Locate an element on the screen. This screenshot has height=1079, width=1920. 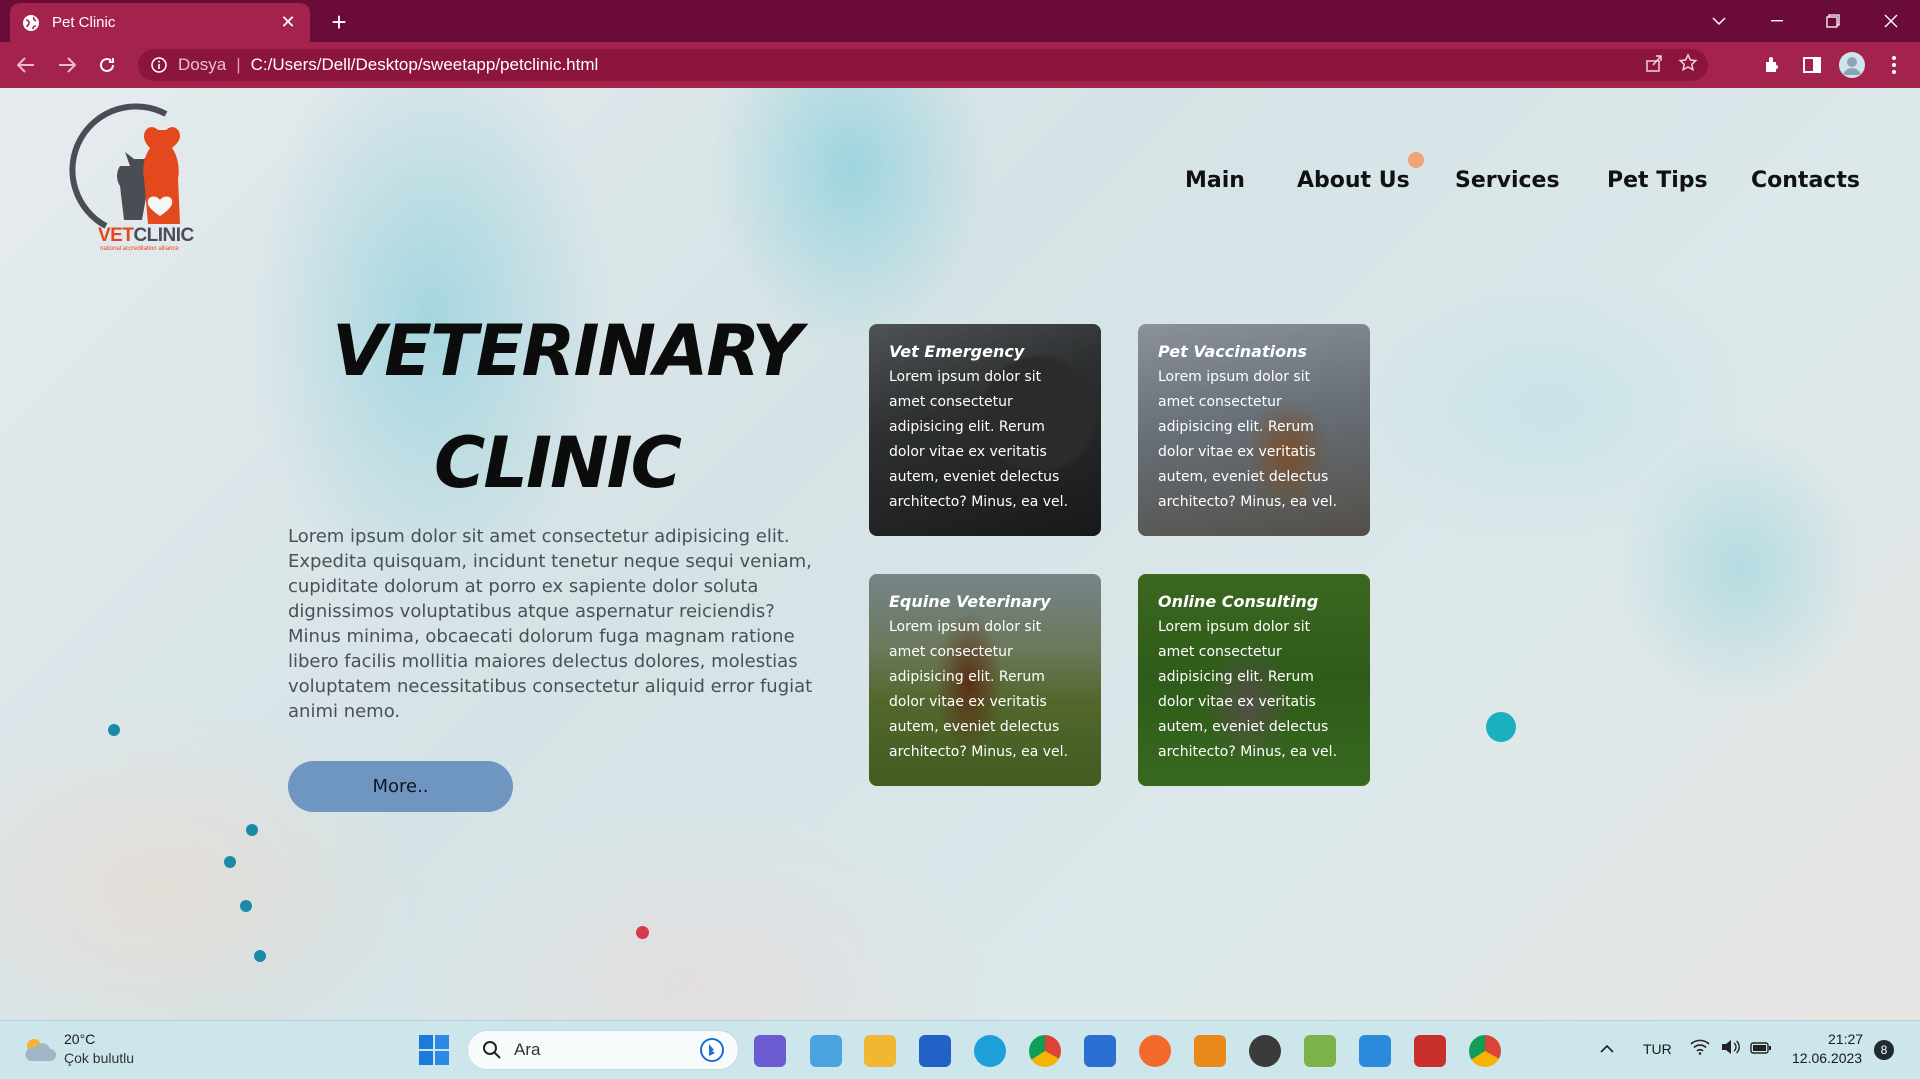
bing-icon is located at coordinates (712, 1050).